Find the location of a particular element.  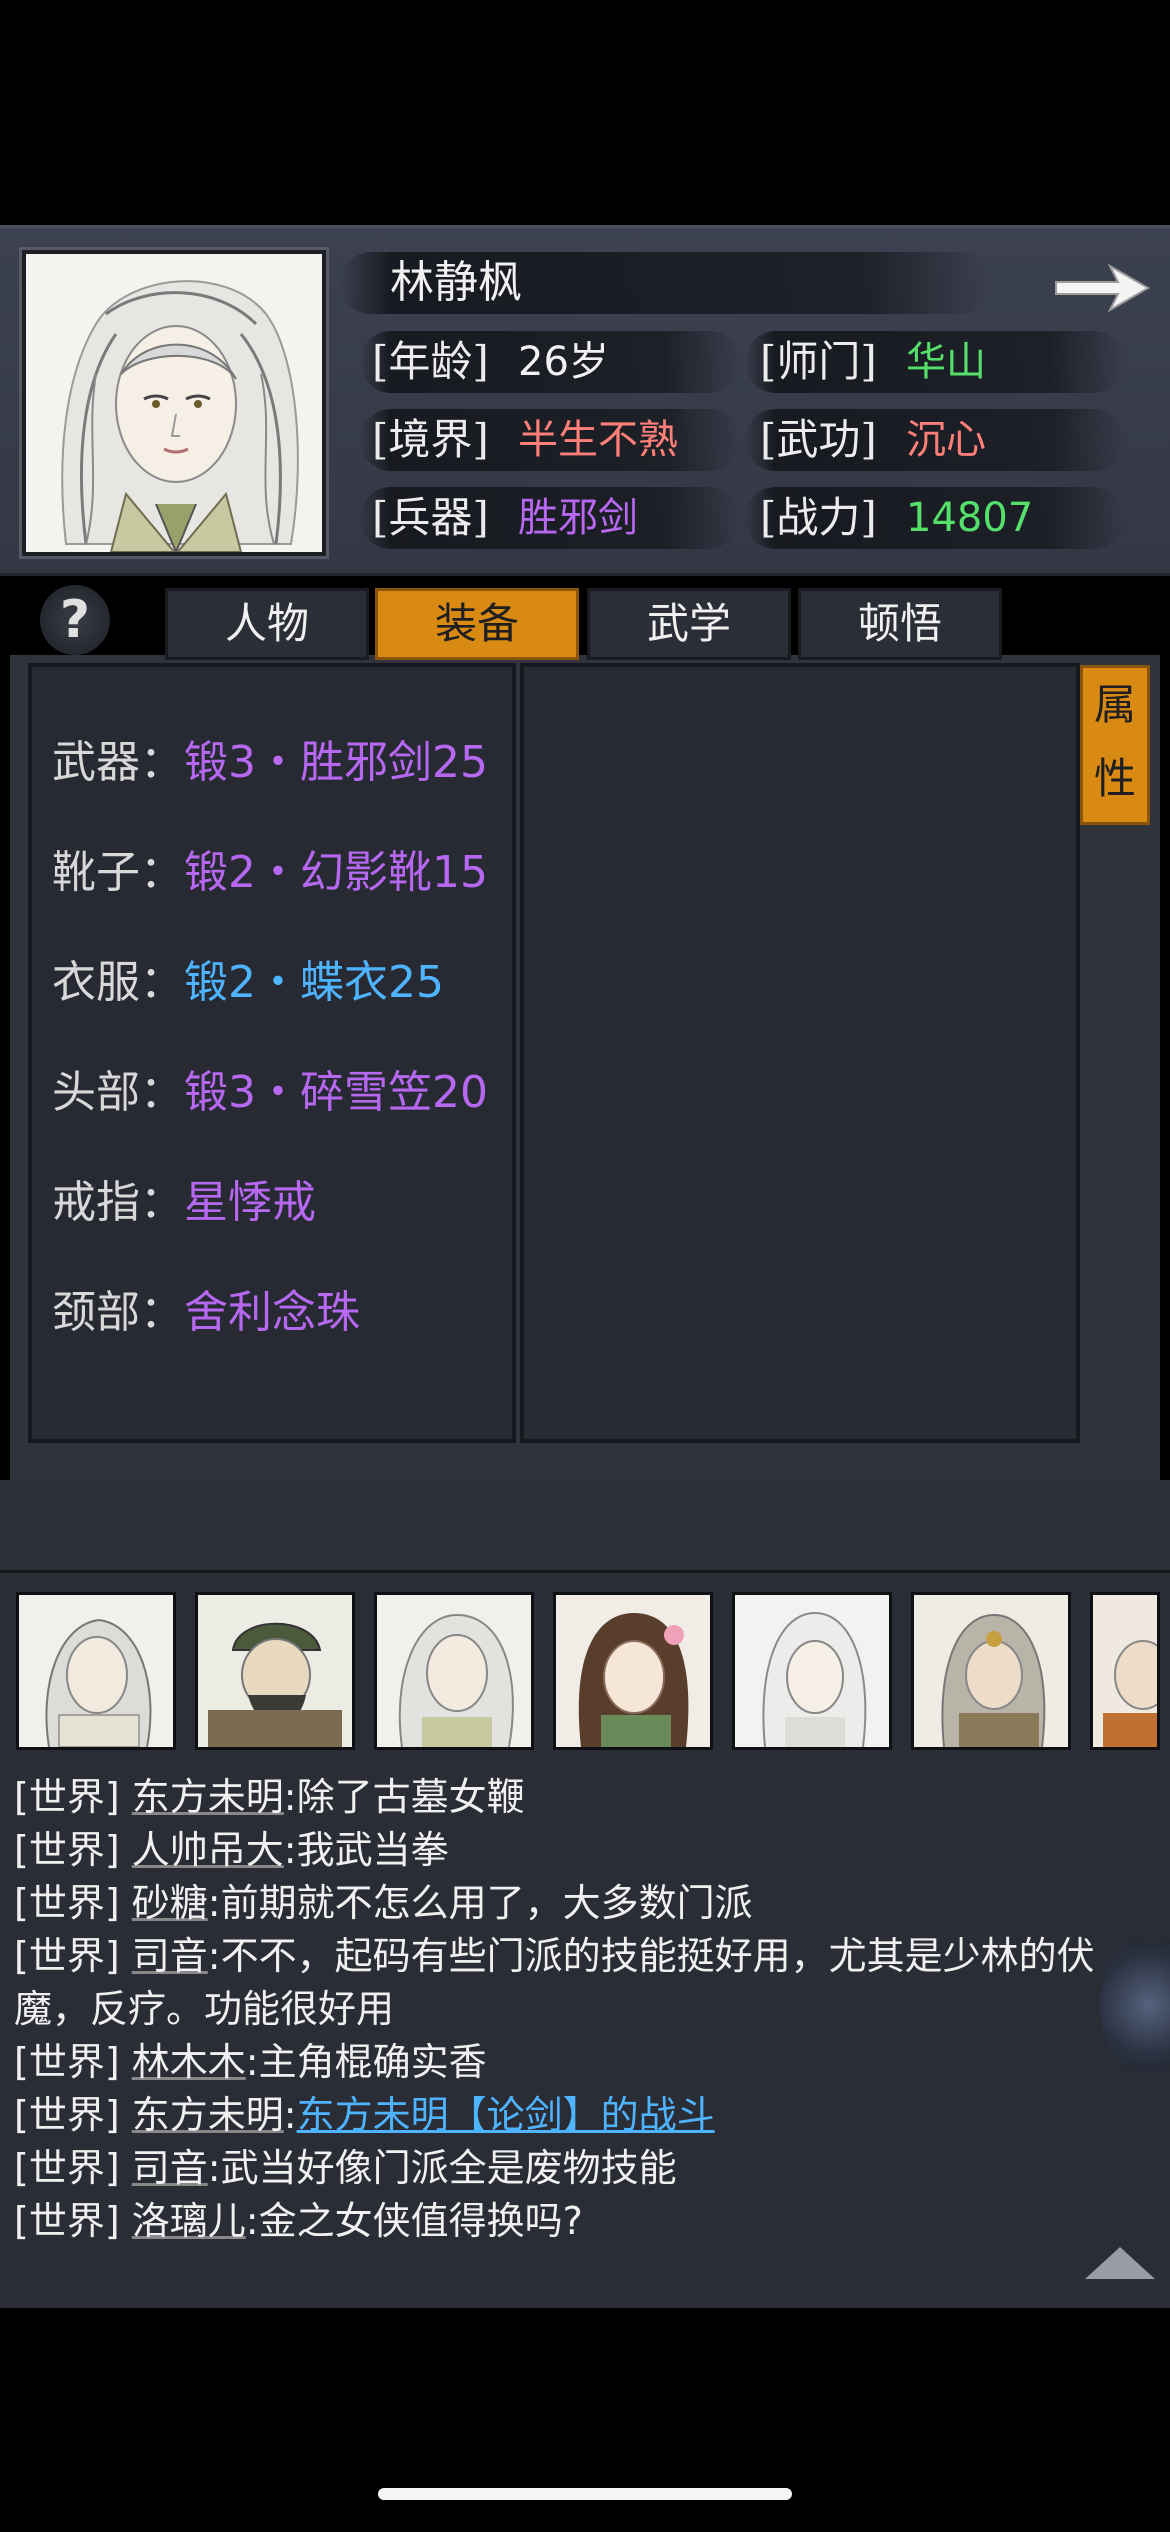

stat-value-sect: 华山 is located at coordinates (946, 362).